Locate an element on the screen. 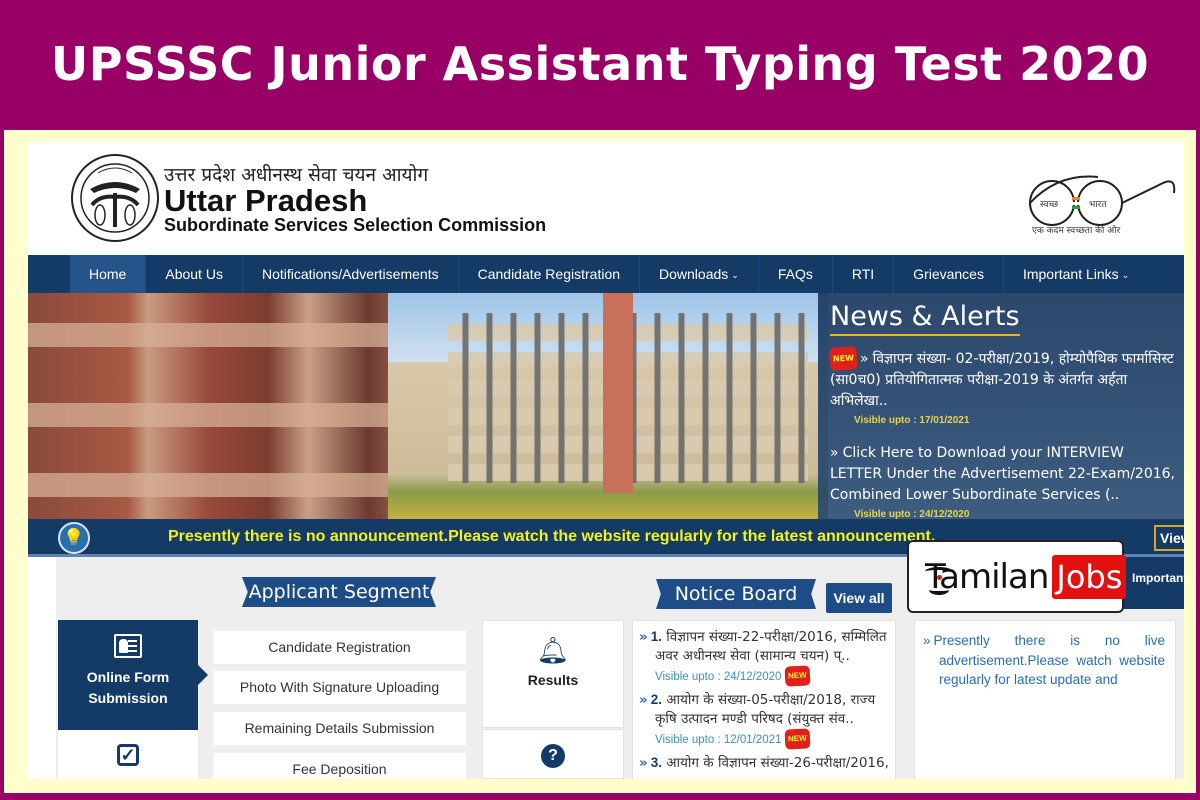 Image resolution: width=1200 pixels, height=800 pixels. checkbox-tile: ✓ is located at coordinates (128, 754).